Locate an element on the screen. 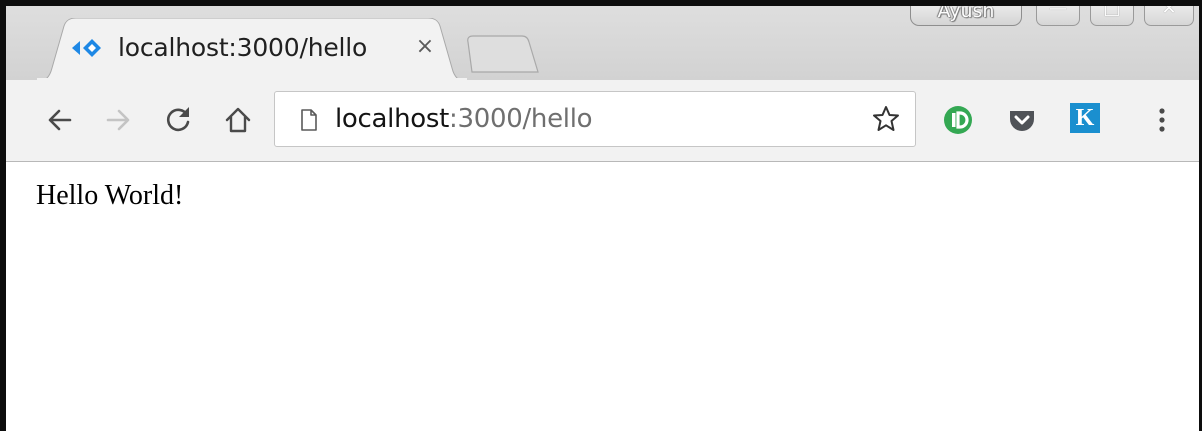 This screenshot has height=431, width=1202. address-bar: localhost:3000/hello is located at coordinates (595, 119).